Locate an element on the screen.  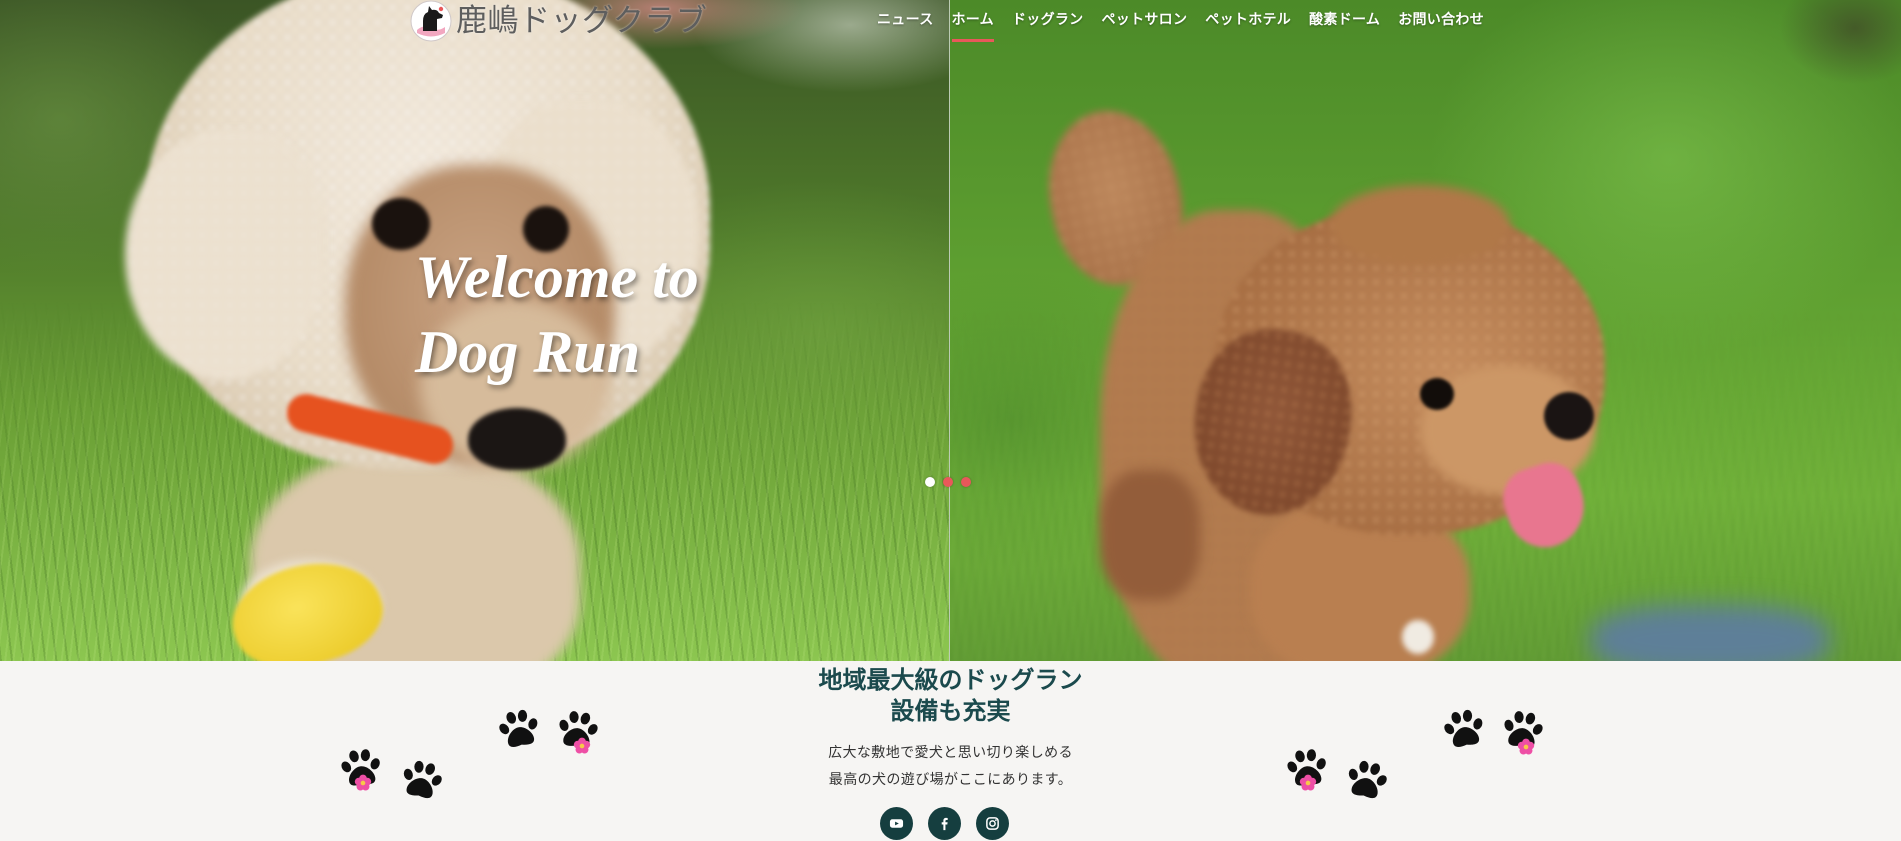
slider-dots is located at coordinates (948, 482).